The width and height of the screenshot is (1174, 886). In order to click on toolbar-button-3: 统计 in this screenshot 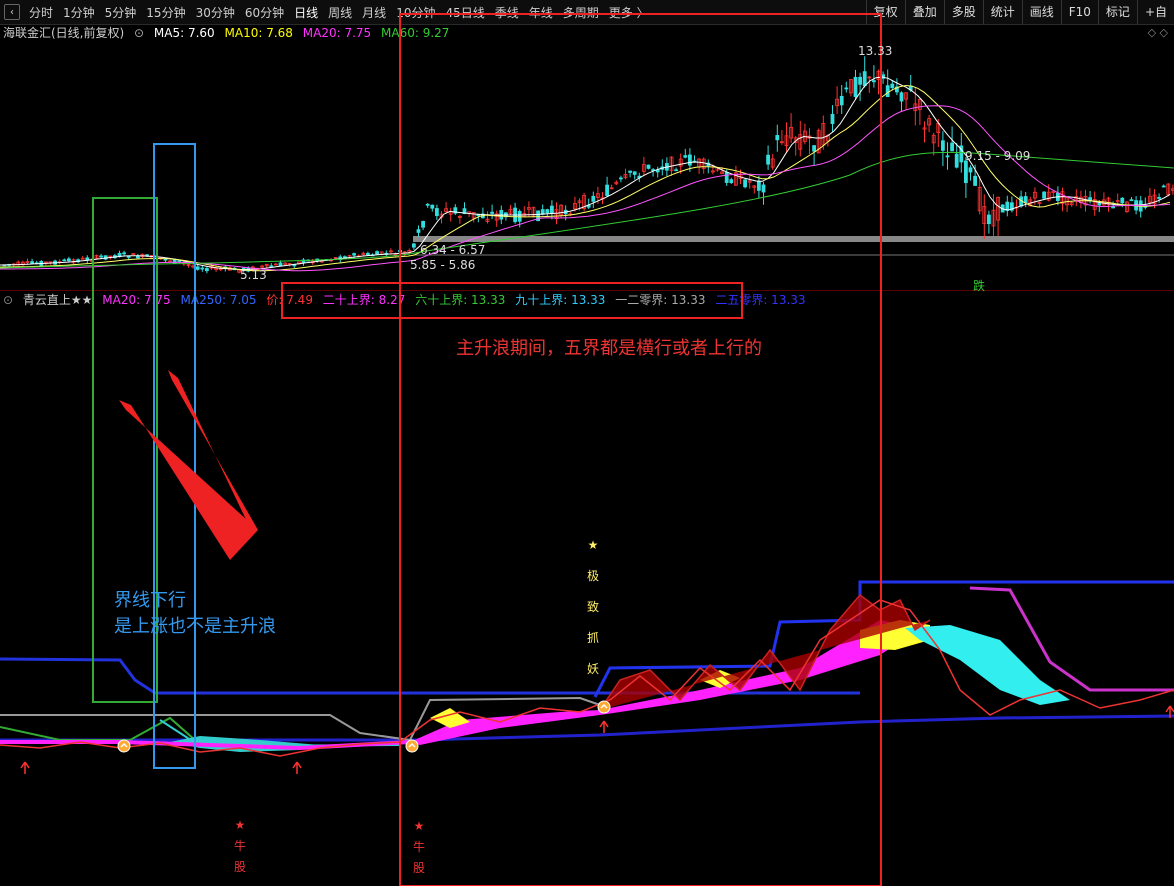, I will do `click(1002, 12)`.